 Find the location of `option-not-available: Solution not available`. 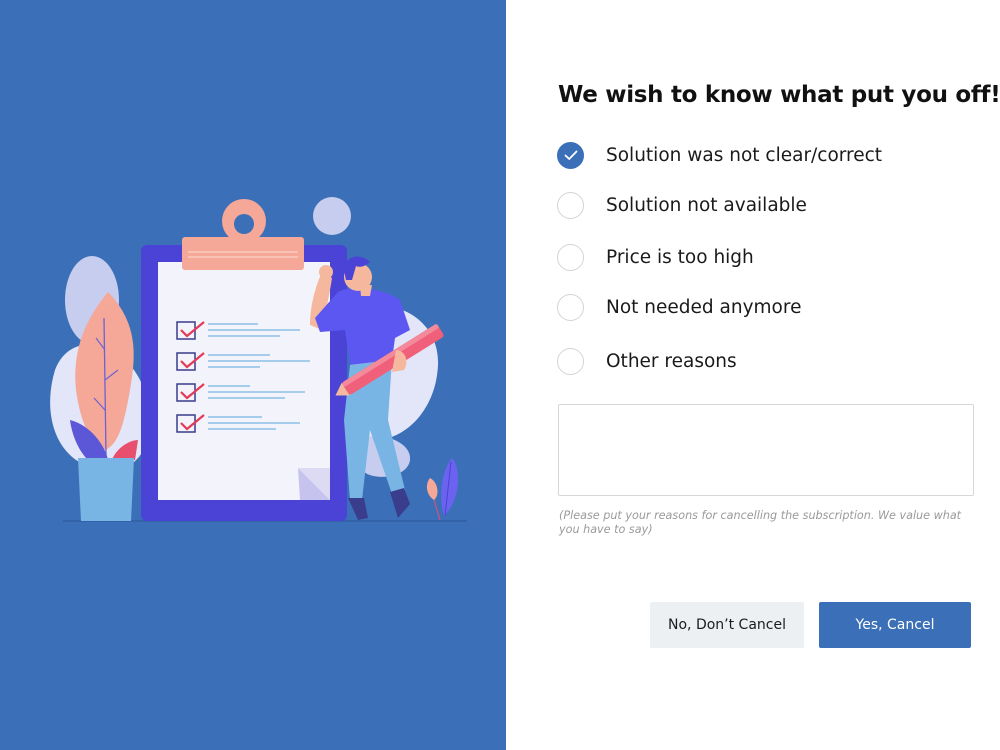

option-not-available: Solution not available is located at coordinates (767, 205).